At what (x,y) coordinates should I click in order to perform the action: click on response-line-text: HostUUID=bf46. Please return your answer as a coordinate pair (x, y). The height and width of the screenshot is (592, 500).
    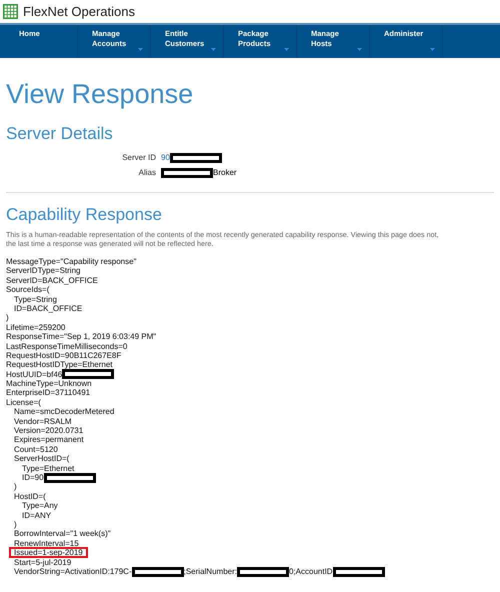
    Looking at the image, I should click on (34, 375).